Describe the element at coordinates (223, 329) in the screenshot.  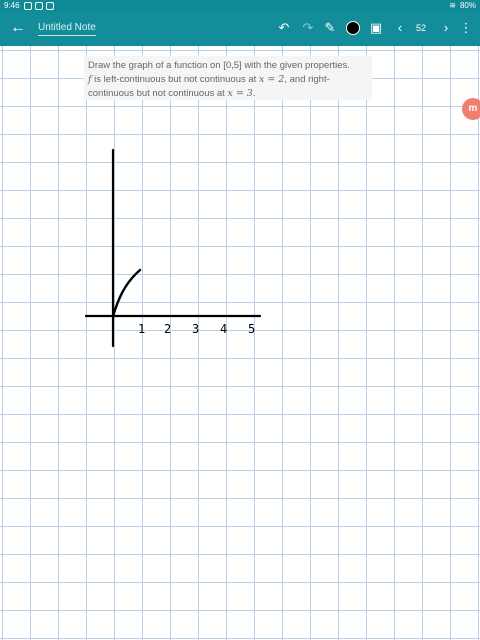
I see `tick-label-4: 4` at that location.